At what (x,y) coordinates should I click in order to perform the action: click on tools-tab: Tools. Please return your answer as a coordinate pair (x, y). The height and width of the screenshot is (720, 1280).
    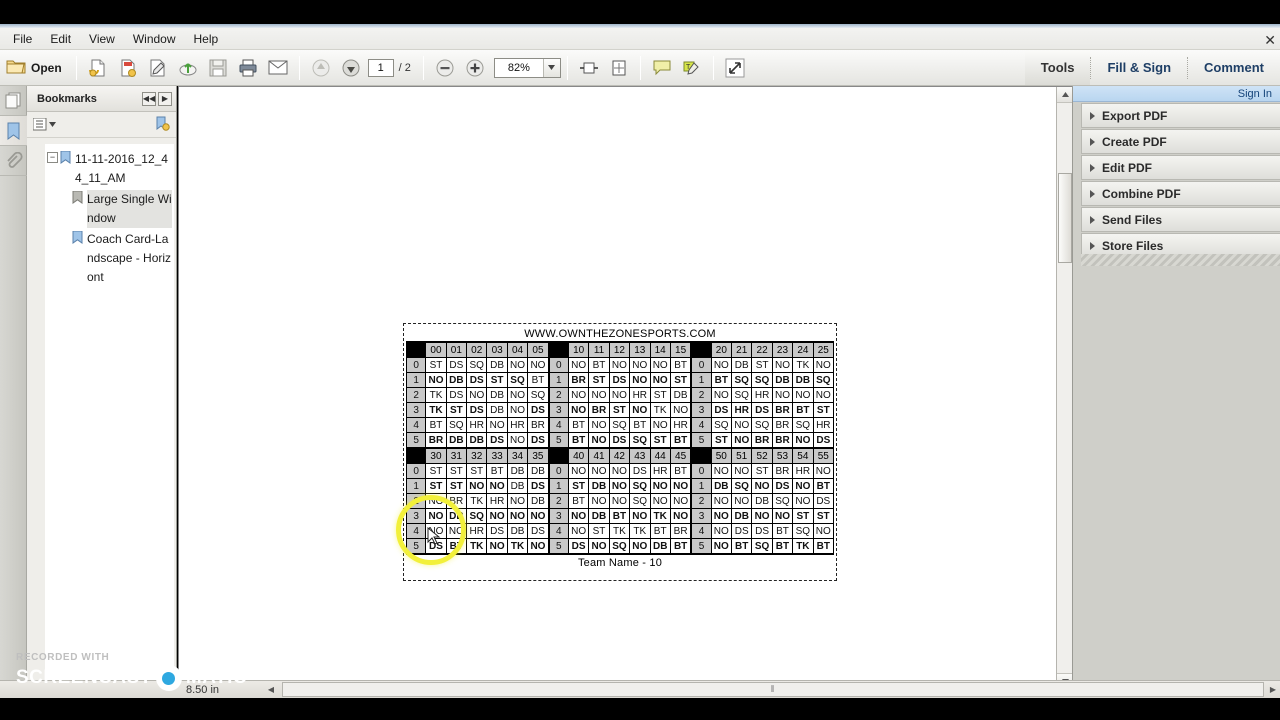
    Looking at the image, I should click on (1057, 67).